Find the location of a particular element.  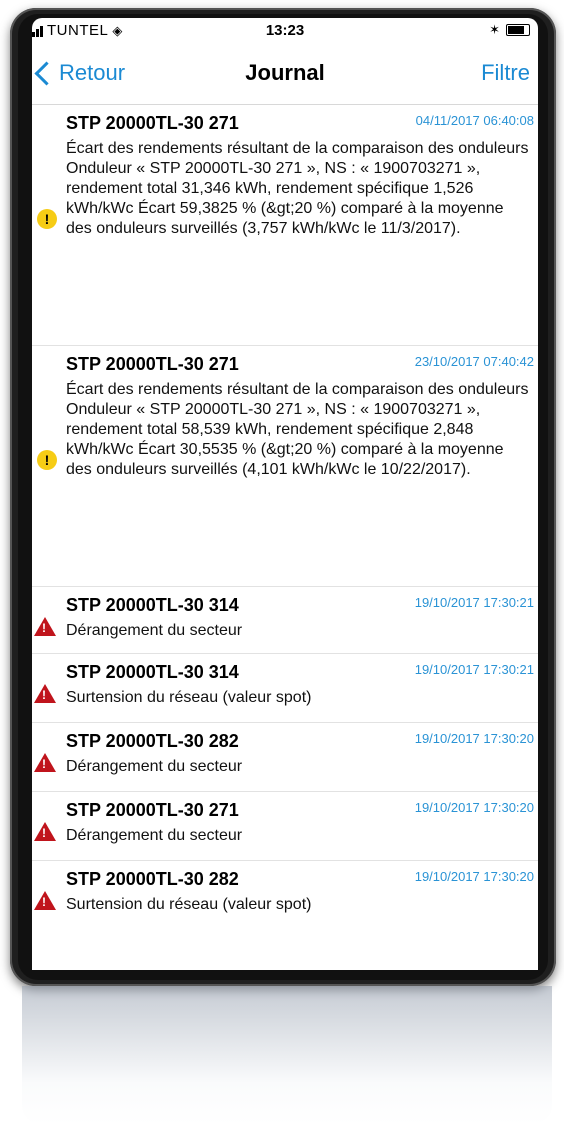

filter-button: Filtre is located at coordinates (505, 73).